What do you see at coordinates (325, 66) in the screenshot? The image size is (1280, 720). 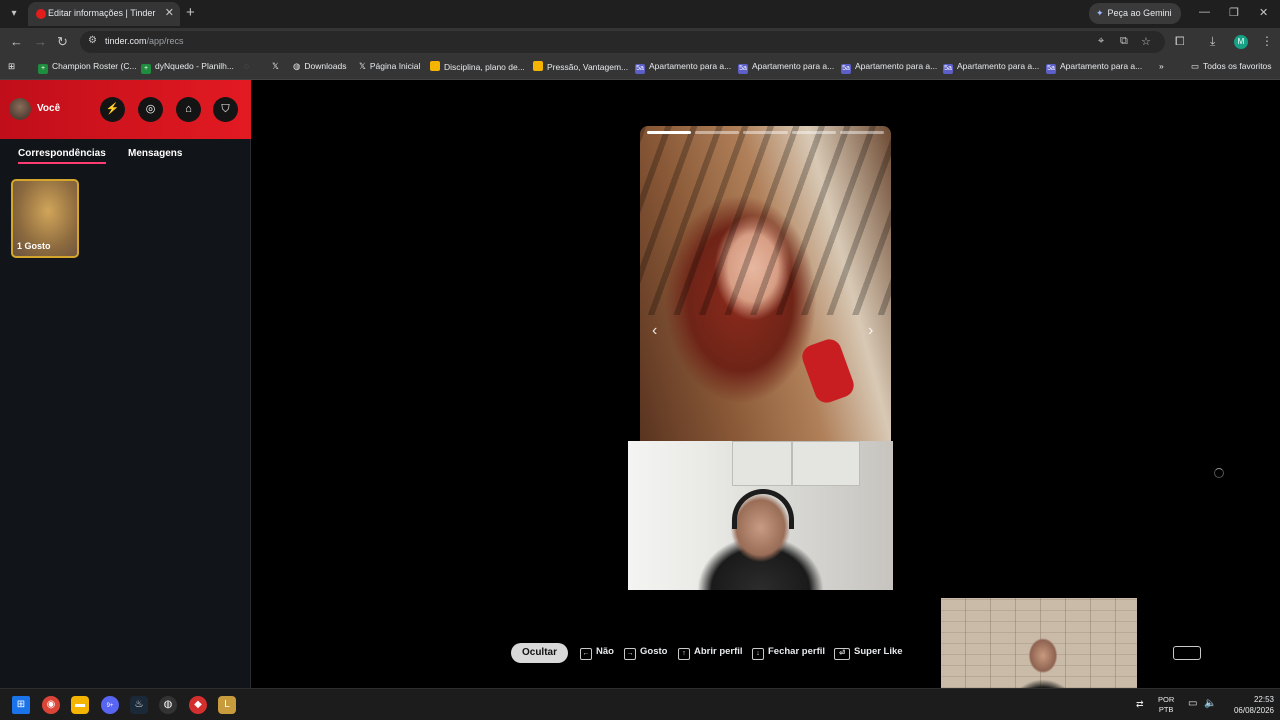 I see `bookmark-label: Downloads` at bounding box center [325, 66].